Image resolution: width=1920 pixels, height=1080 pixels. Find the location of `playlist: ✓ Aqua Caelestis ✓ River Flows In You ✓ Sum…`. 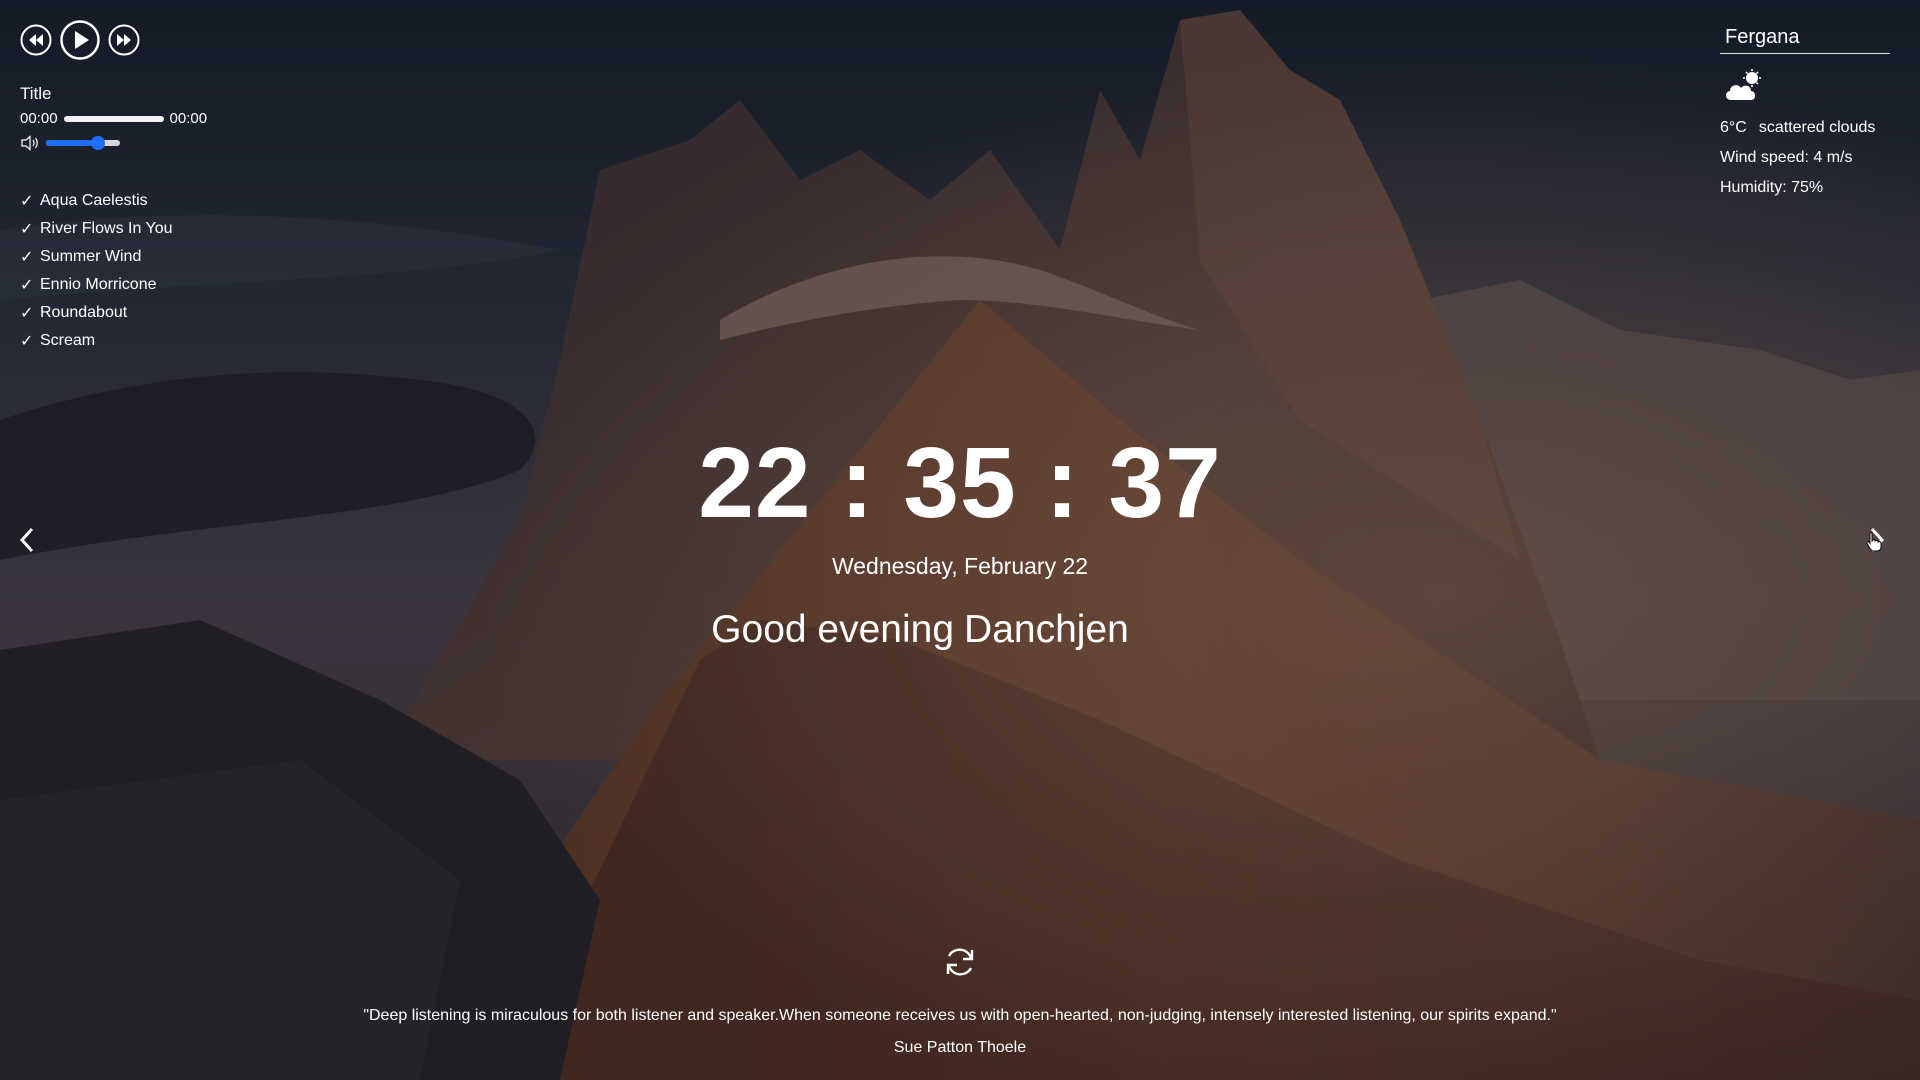

playlist: ✓ Aqua Caelestis ✓ River Flows In You ✓ Sum… is located at coordinates (135, 271).